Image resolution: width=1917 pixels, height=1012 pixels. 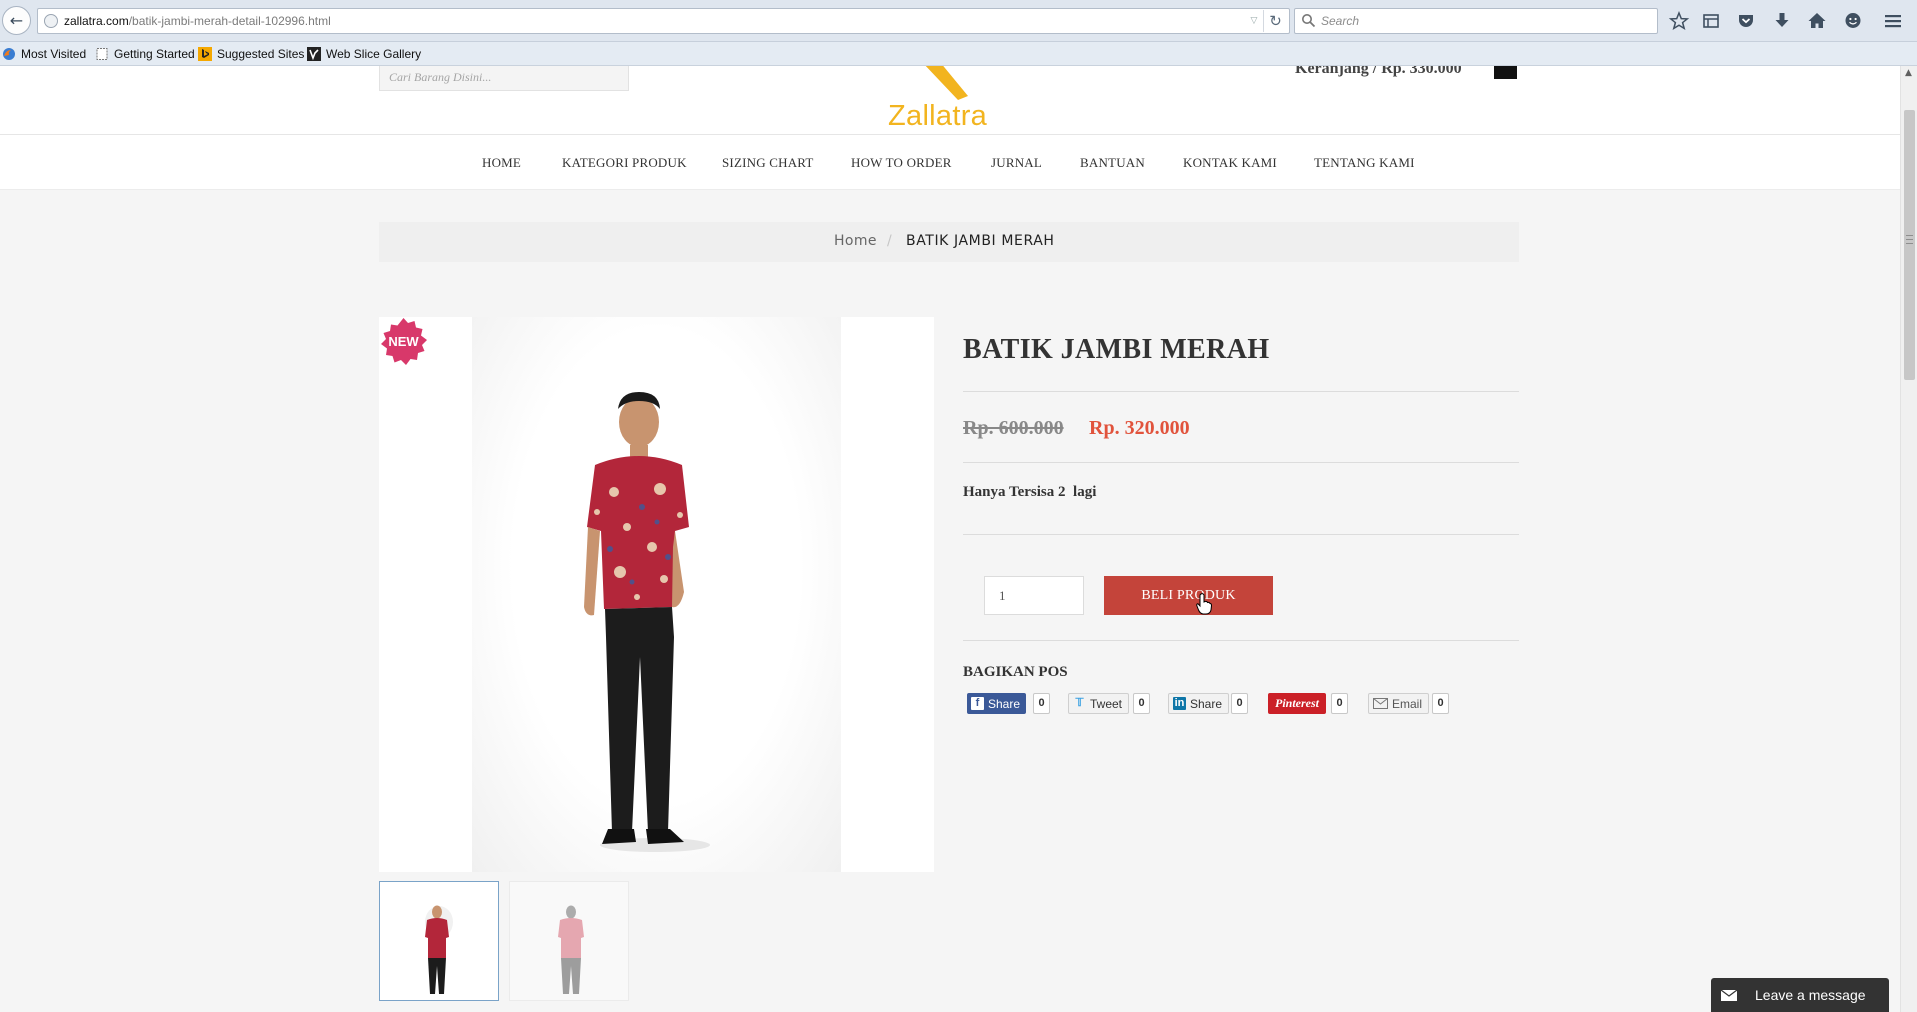 What do you see at coordinates (1476, 21) in the screenshot?
I see `browser-search-input: Search` at bounding box center [1476, 21].